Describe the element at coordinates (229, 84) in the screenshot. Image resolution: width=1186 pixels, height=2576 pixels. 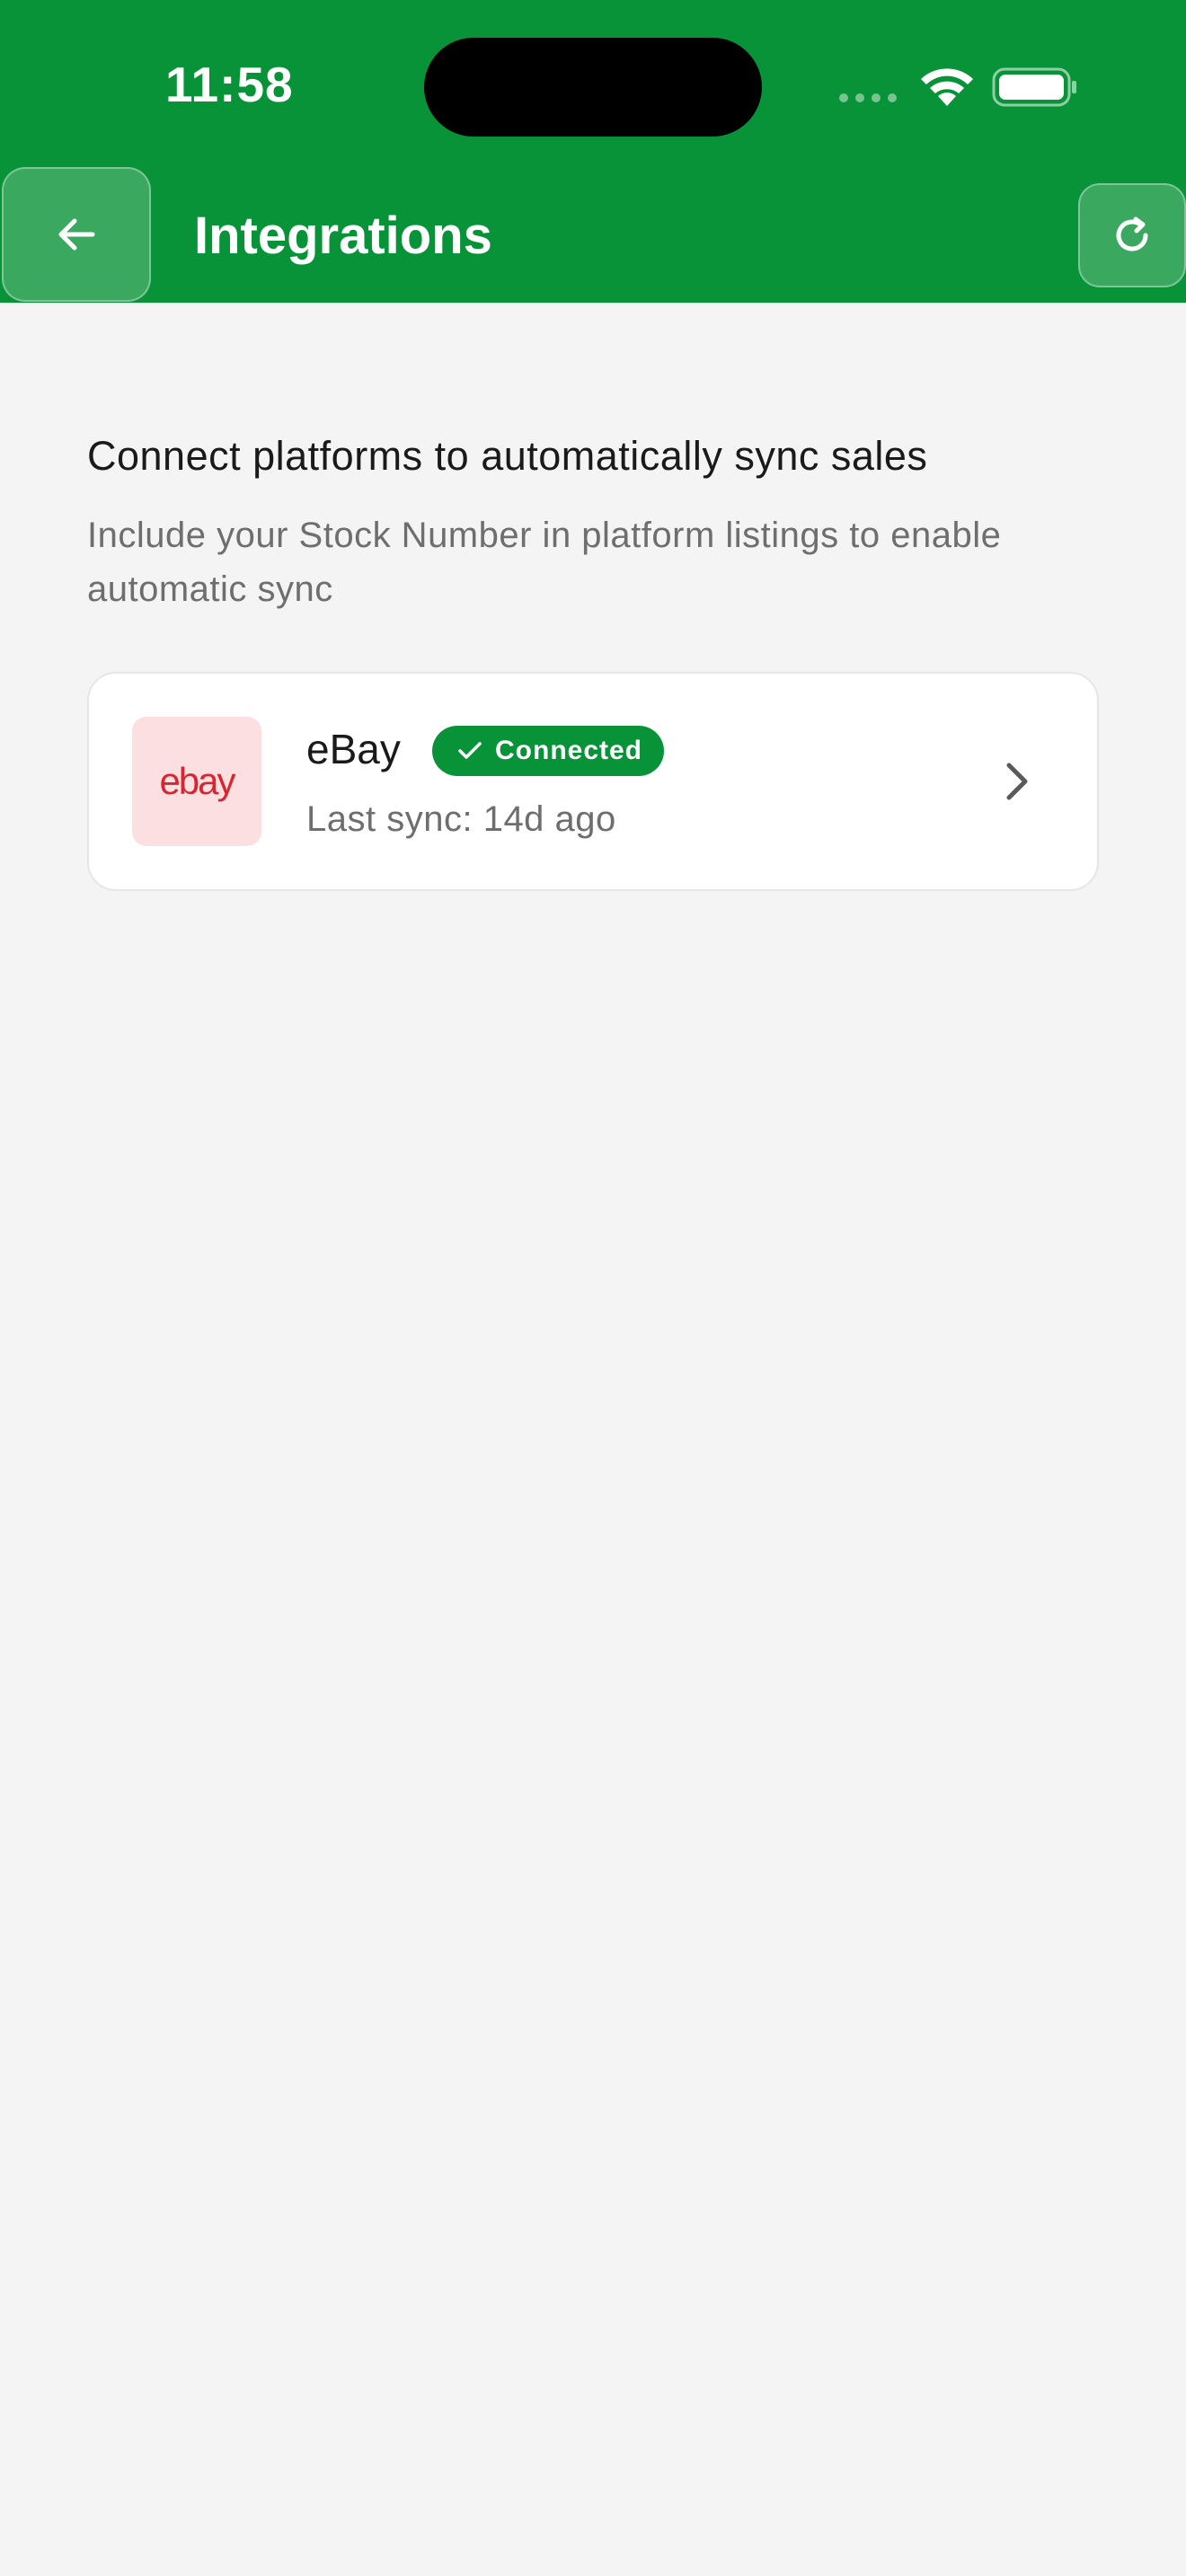
I see `status-bar-time: 11:58` at that location.